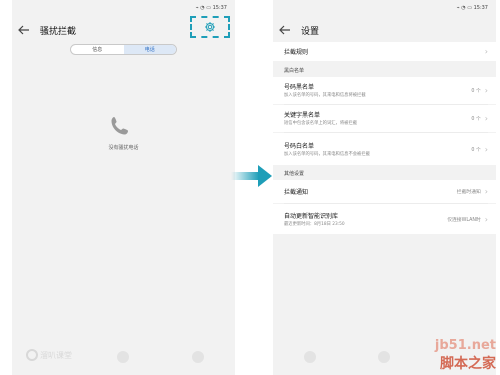  What do you see at coordinates (384, 118) in the screenshot?
I see `keyword-blacklist-item: 关键字黑名单 短信中包含该名单上的词汇，将被拦截 0 个 ›` at bounding box center [384, 118].